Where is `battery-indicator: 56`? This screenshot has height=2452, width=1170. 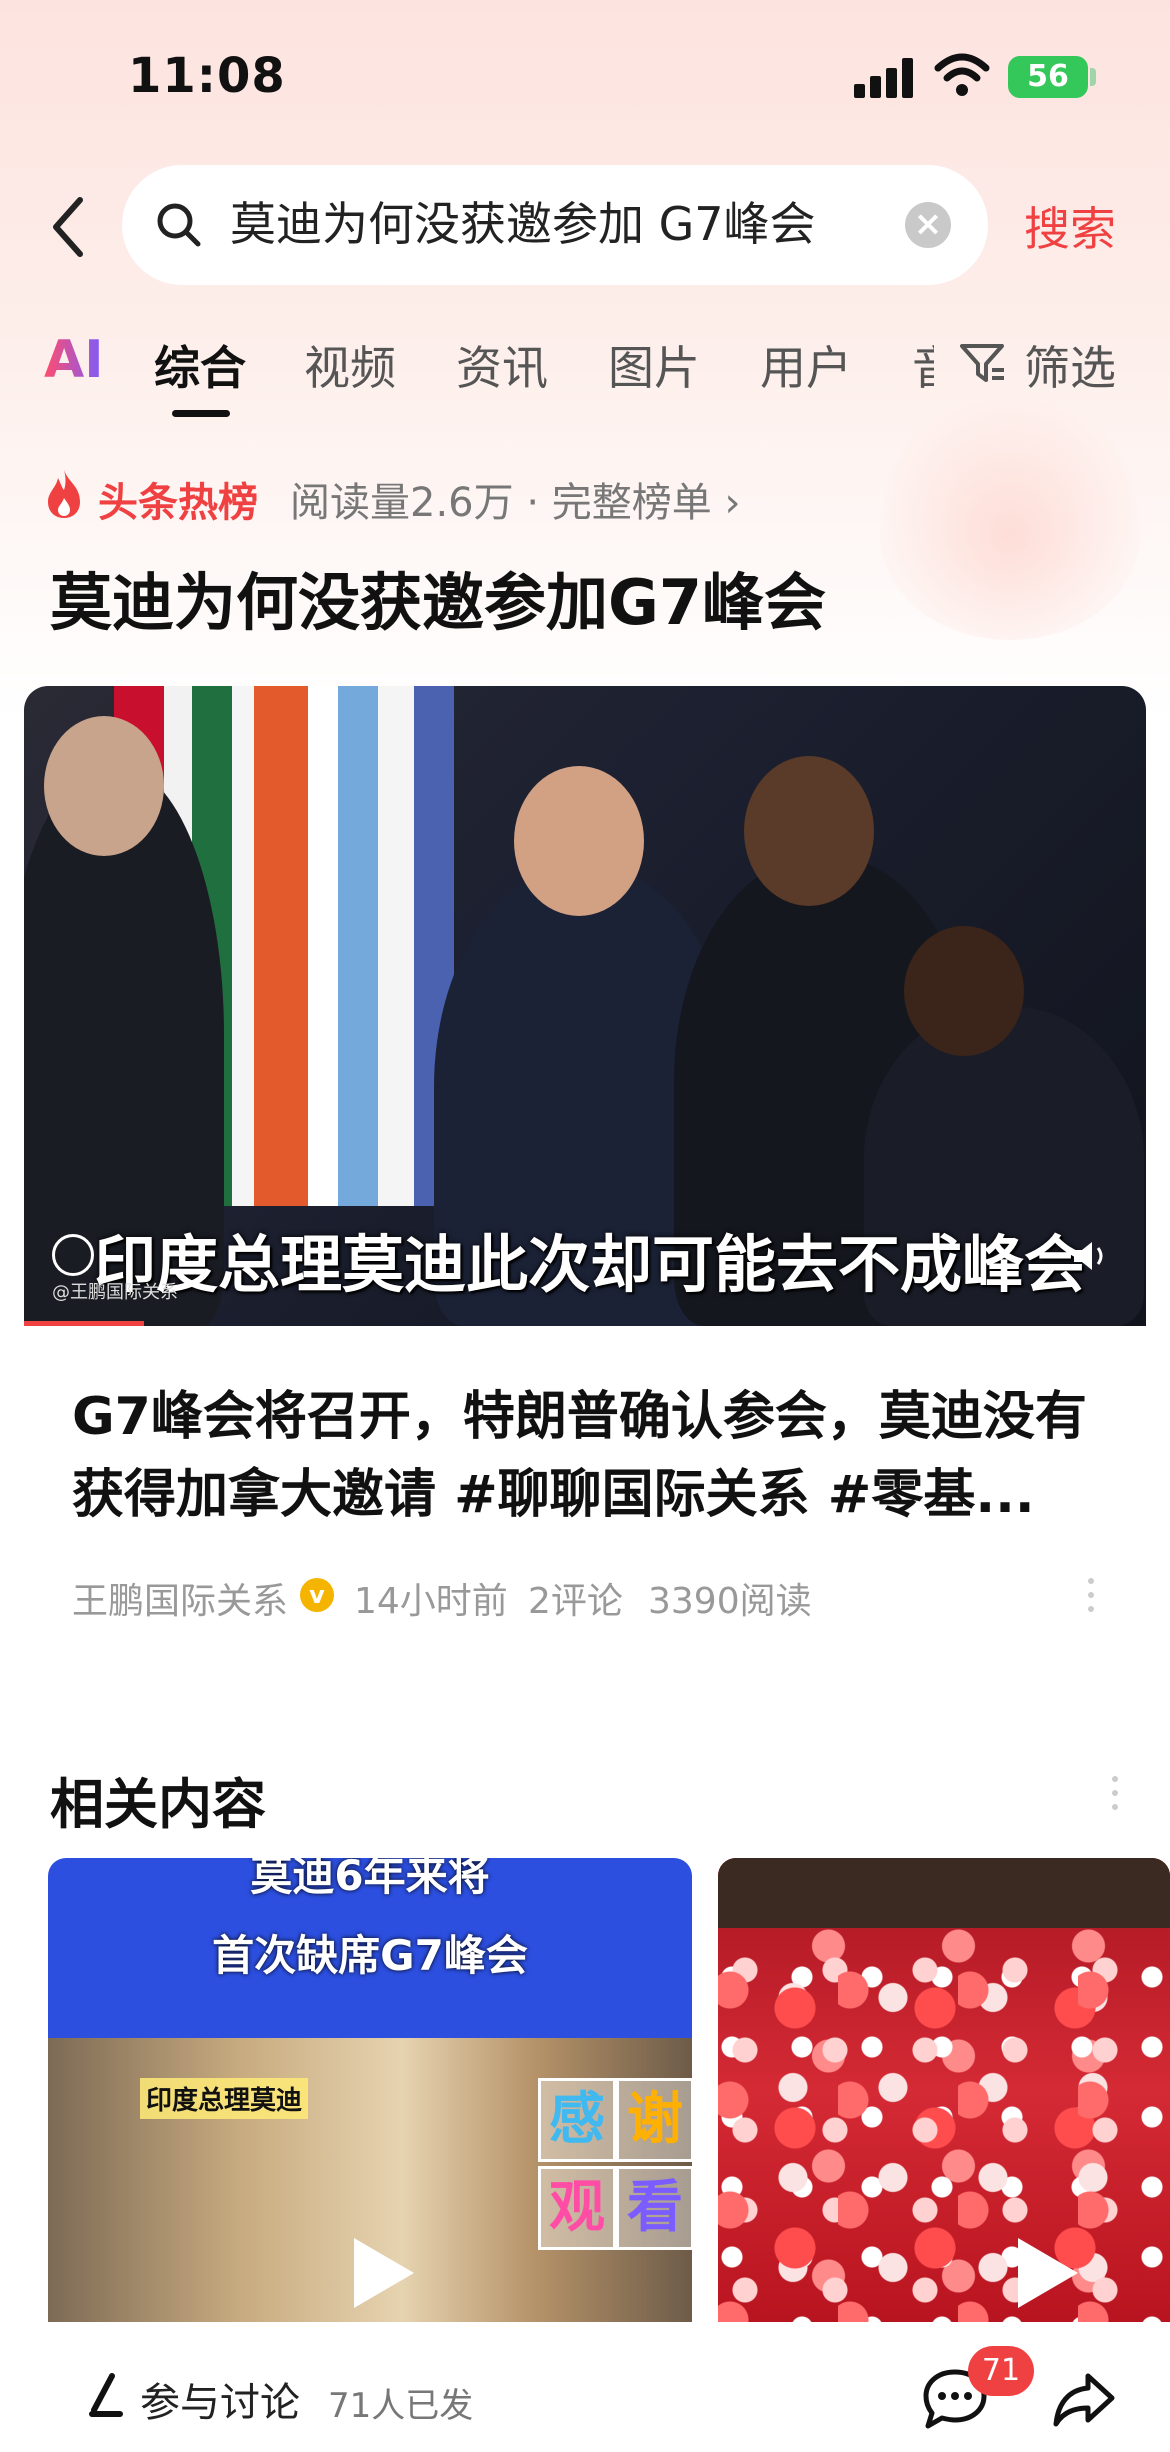
battery-indicator: 56 is located at coordinates (1048, 77).